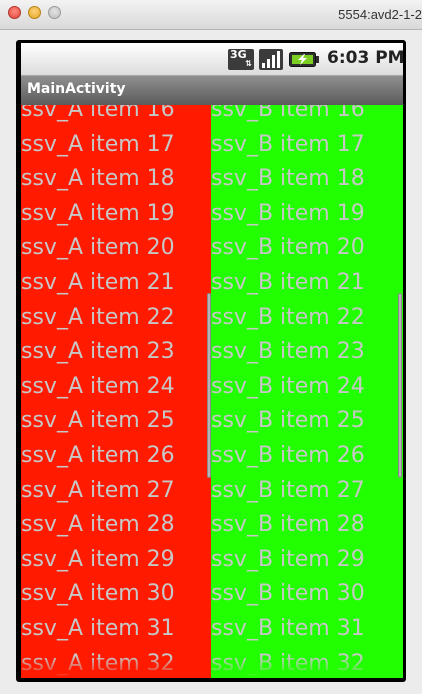 The height and width of the screenshot is (694, 422). What do you see at coordinates (288, 387) in the screenshot?
I see `list-item: ssv_B item 24` at bounding box center [288, 387].